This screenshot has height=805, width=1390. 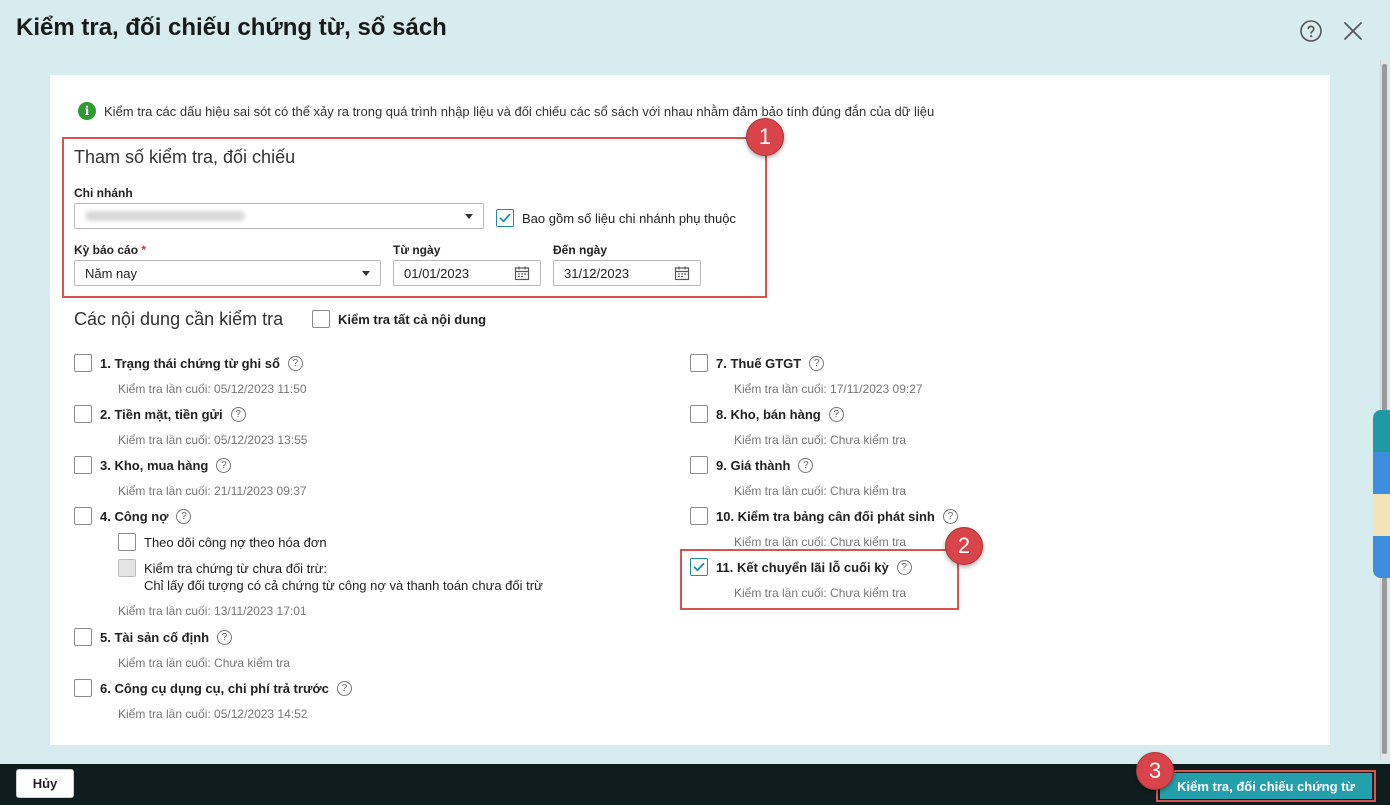 What do you see at coordinates (235, 568) in the screenshot?
I see `unoffset-voucher-line1: Kiểm tra chứng từ chưa đối trừ:` at bounding box center [235, 568].